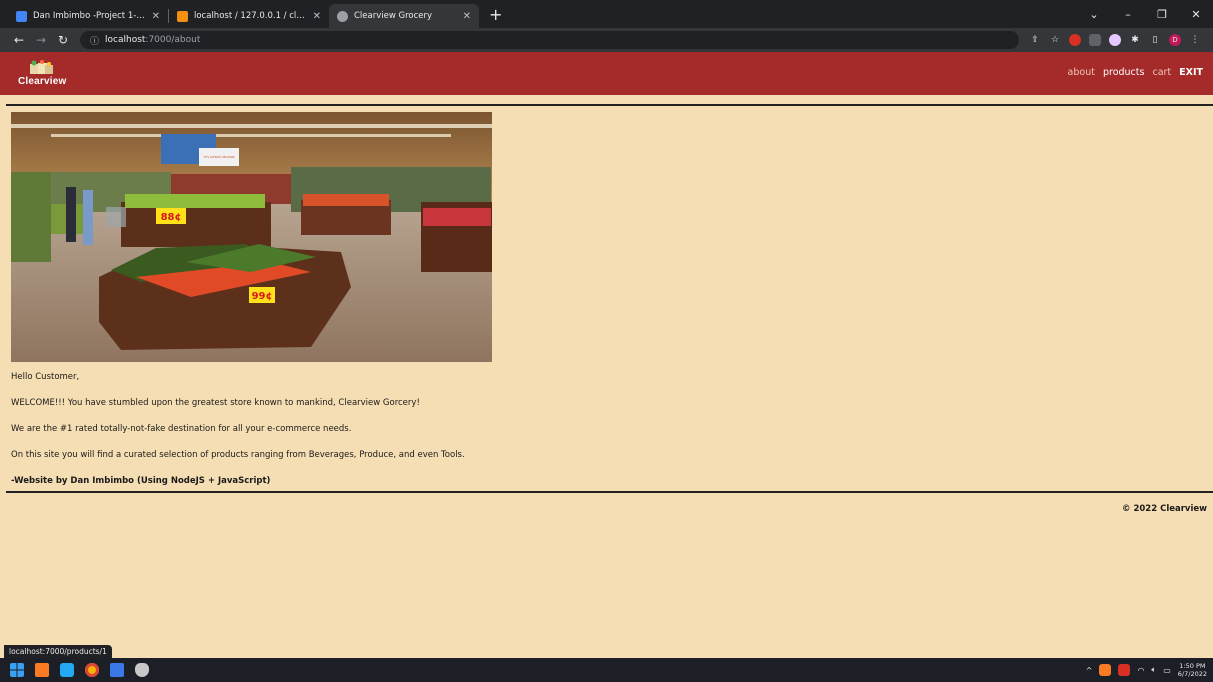  Describe the element at coordinates (393, 16) in the screenshot. I see `tab-title: Clearview Grocery` at that location.